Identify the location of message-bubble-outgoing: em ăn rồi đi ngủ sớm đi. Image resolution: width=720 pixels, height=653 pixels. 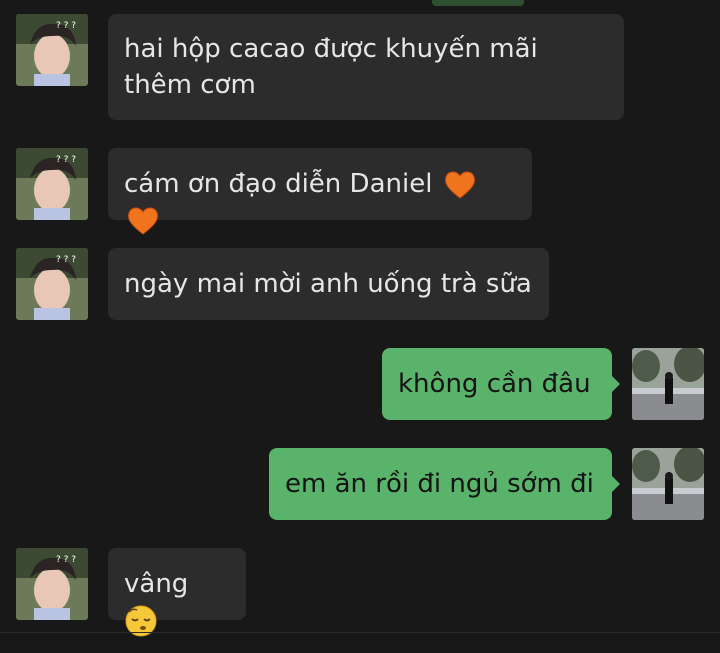
(444, 484).